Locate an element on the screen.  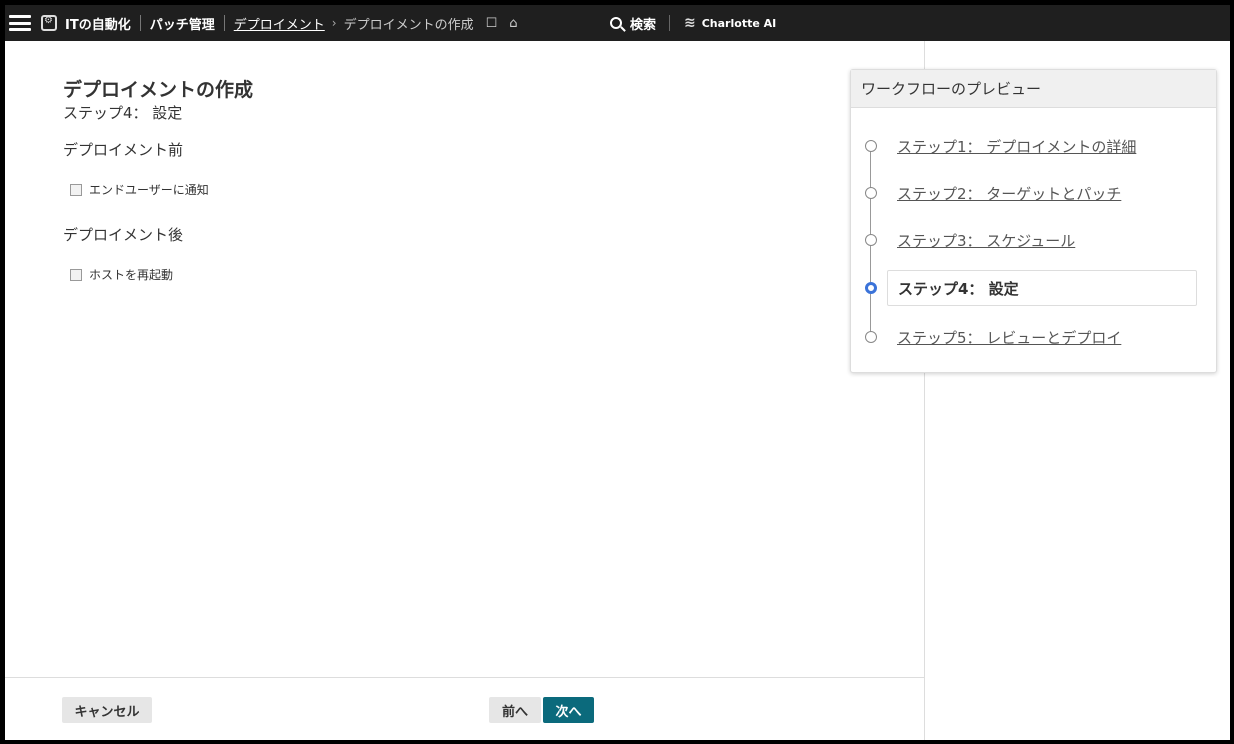
workflow-step-1-link: ステップ1： デプロイメントの詳細 is located at coordinates (1016, 146).